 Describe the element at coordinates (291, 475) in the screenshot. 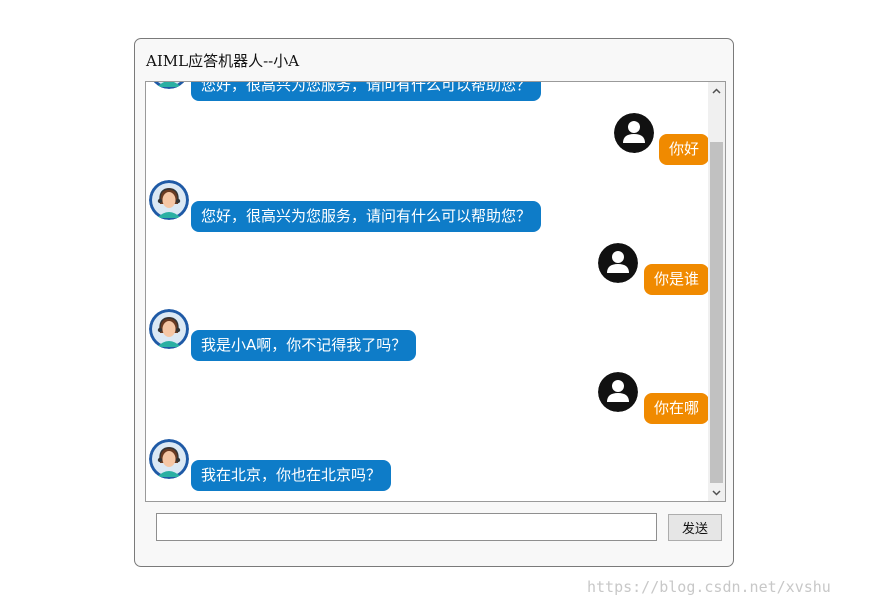

I see `bot-message-bubble: 我在北京，你也在北京吗？` at that location.